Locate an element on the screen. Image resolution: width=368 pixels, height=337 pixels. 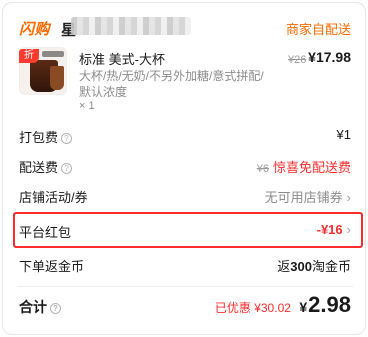
total-amount-wrap: 已优惠 ¥30.02 ¥2.98 is located at coordinates (283, 305).